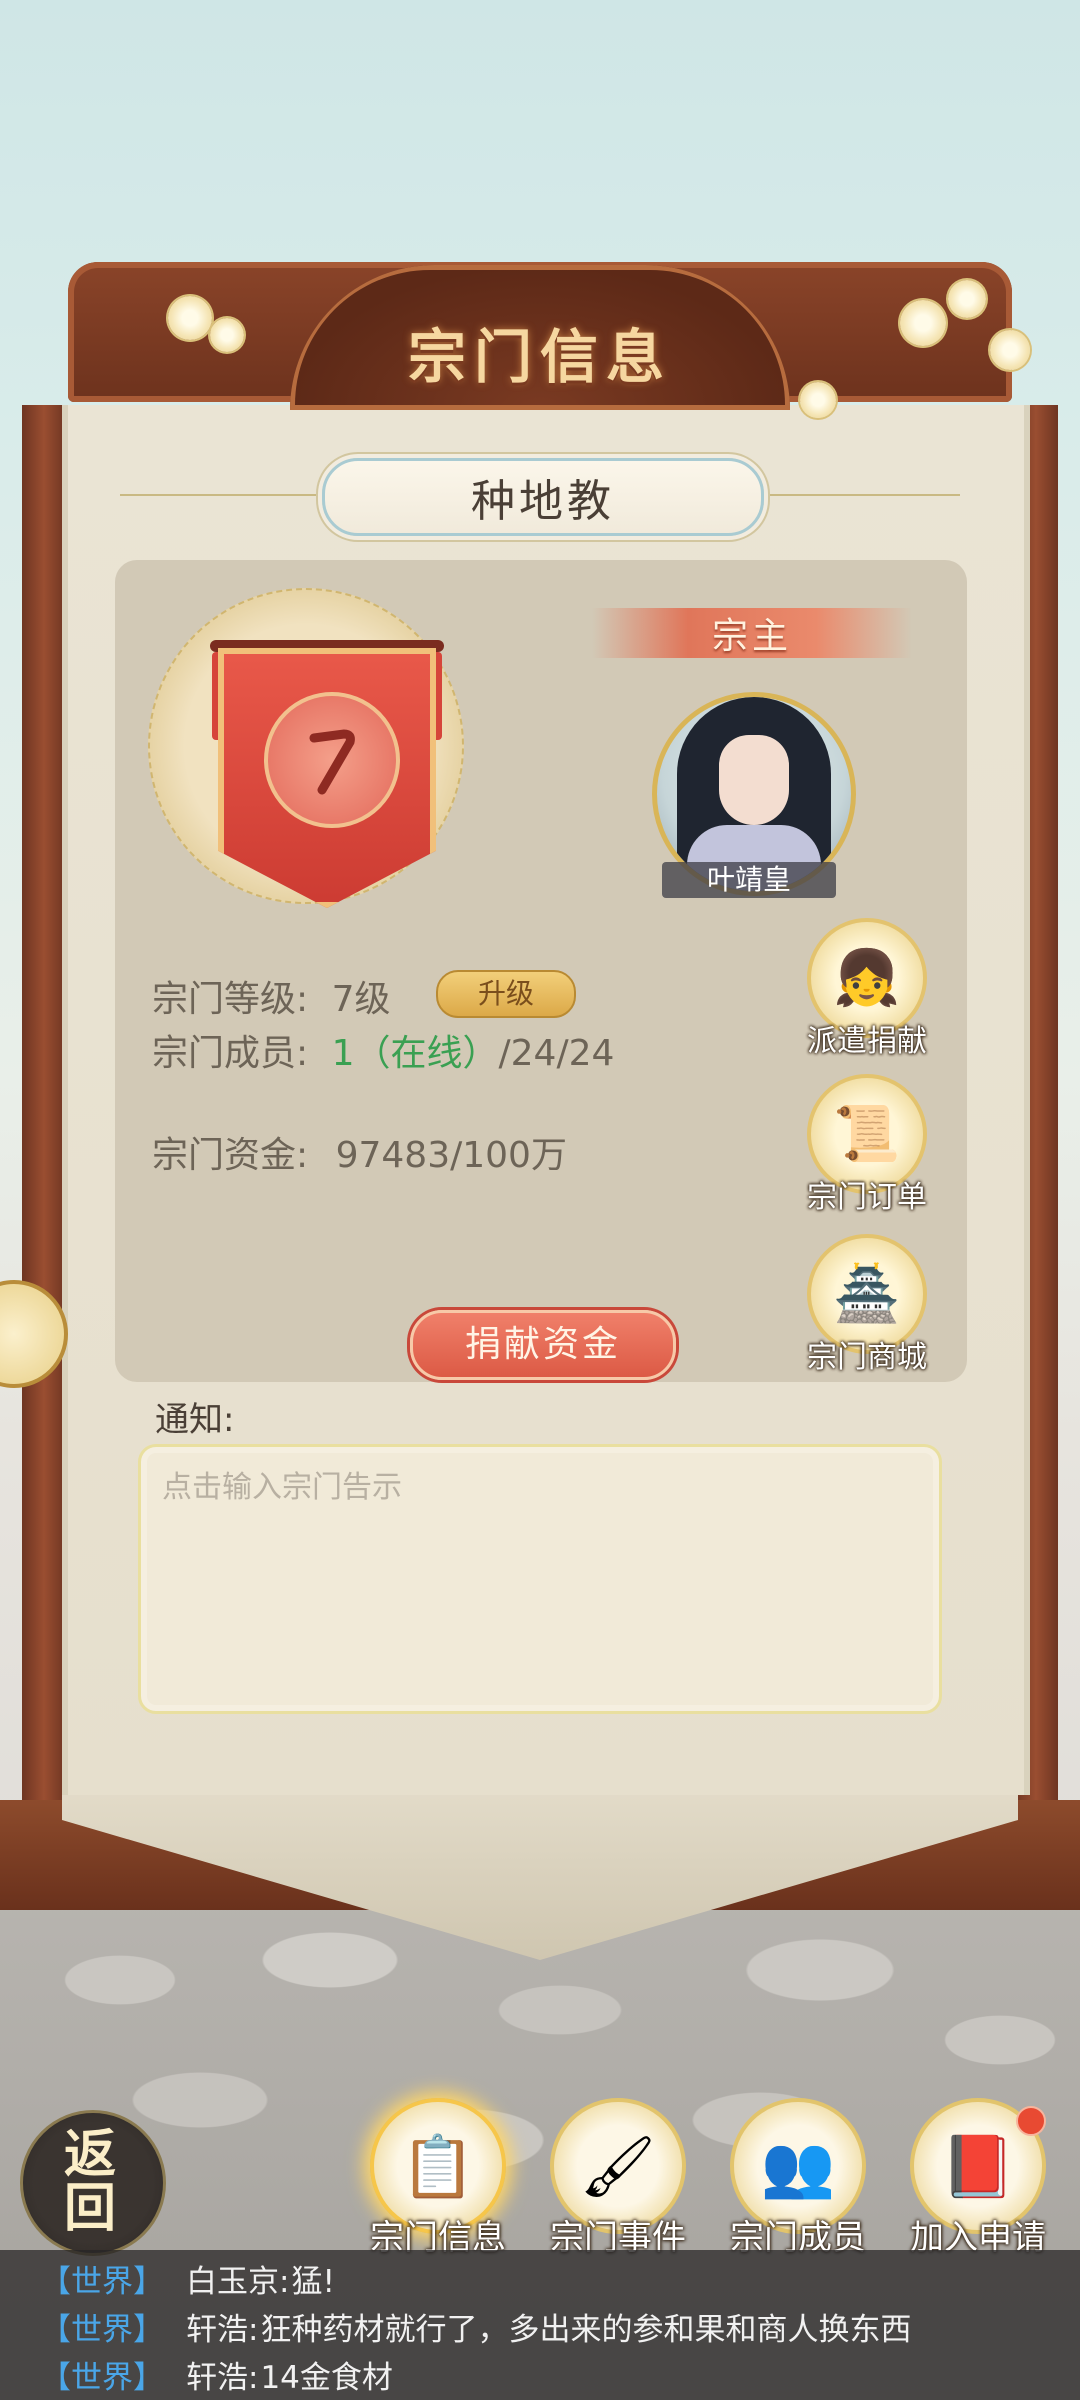  Describe the element at coordinates (751, 636) in the screenshot. I see `leader-role-label: 宗主` at that location.